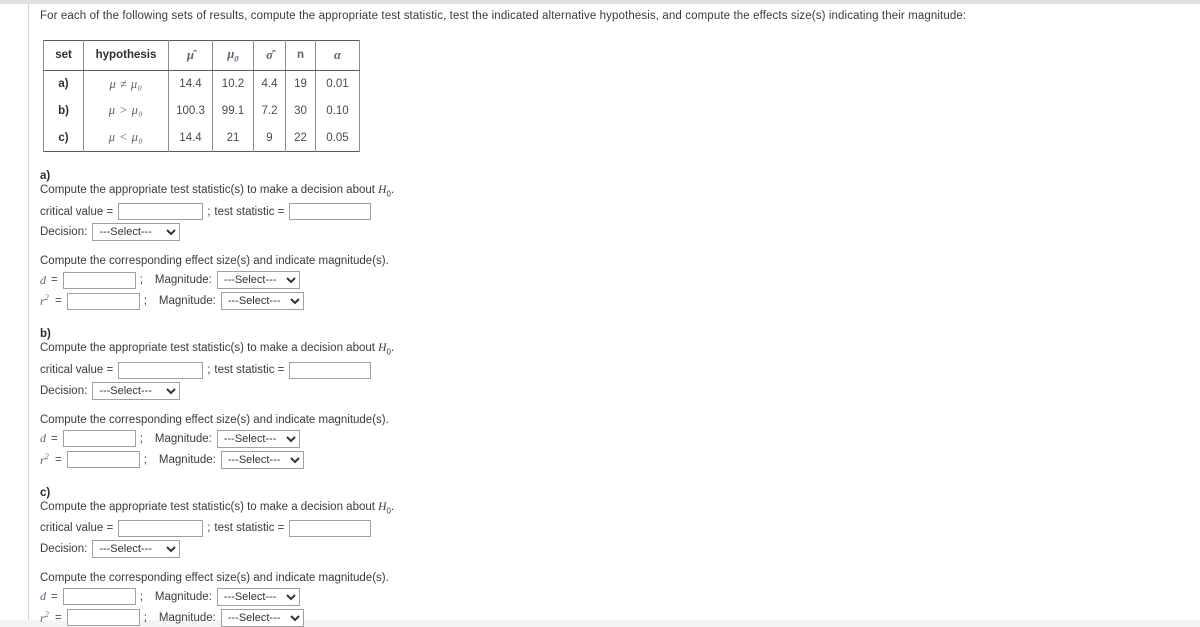  What do you see at coordinates (262, 459) in the screenshot?
I see `r2-magnitude-select-b: ---Select---` at bounding box center [262, 459].